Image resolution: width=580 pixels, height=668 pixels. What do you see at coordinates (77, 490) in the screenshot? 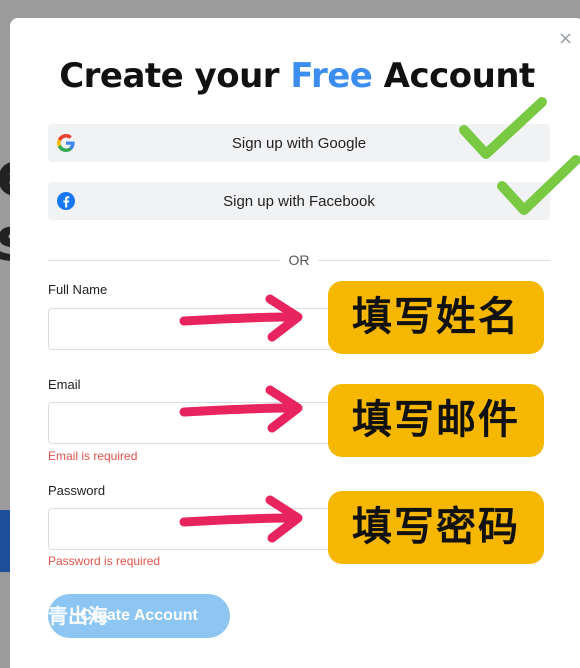
I see `password-label: Password` at bounding box center [77, 490].